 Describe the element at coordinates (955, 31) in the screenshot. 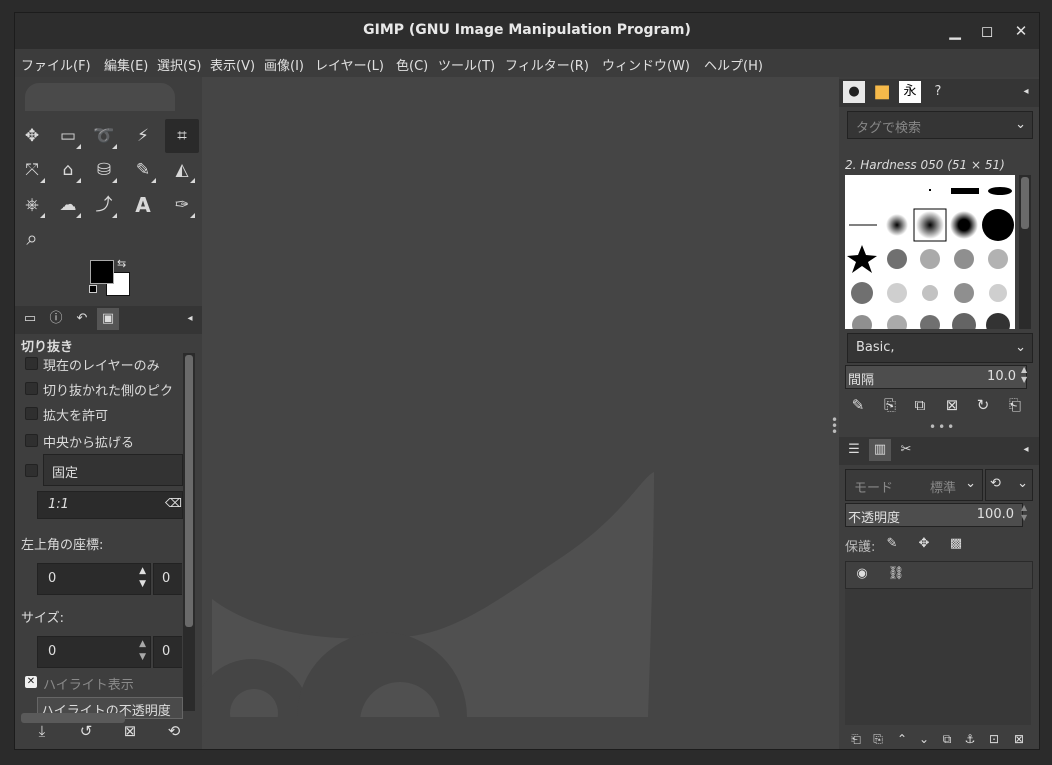

I see `minimize-button: ▁` at that location.